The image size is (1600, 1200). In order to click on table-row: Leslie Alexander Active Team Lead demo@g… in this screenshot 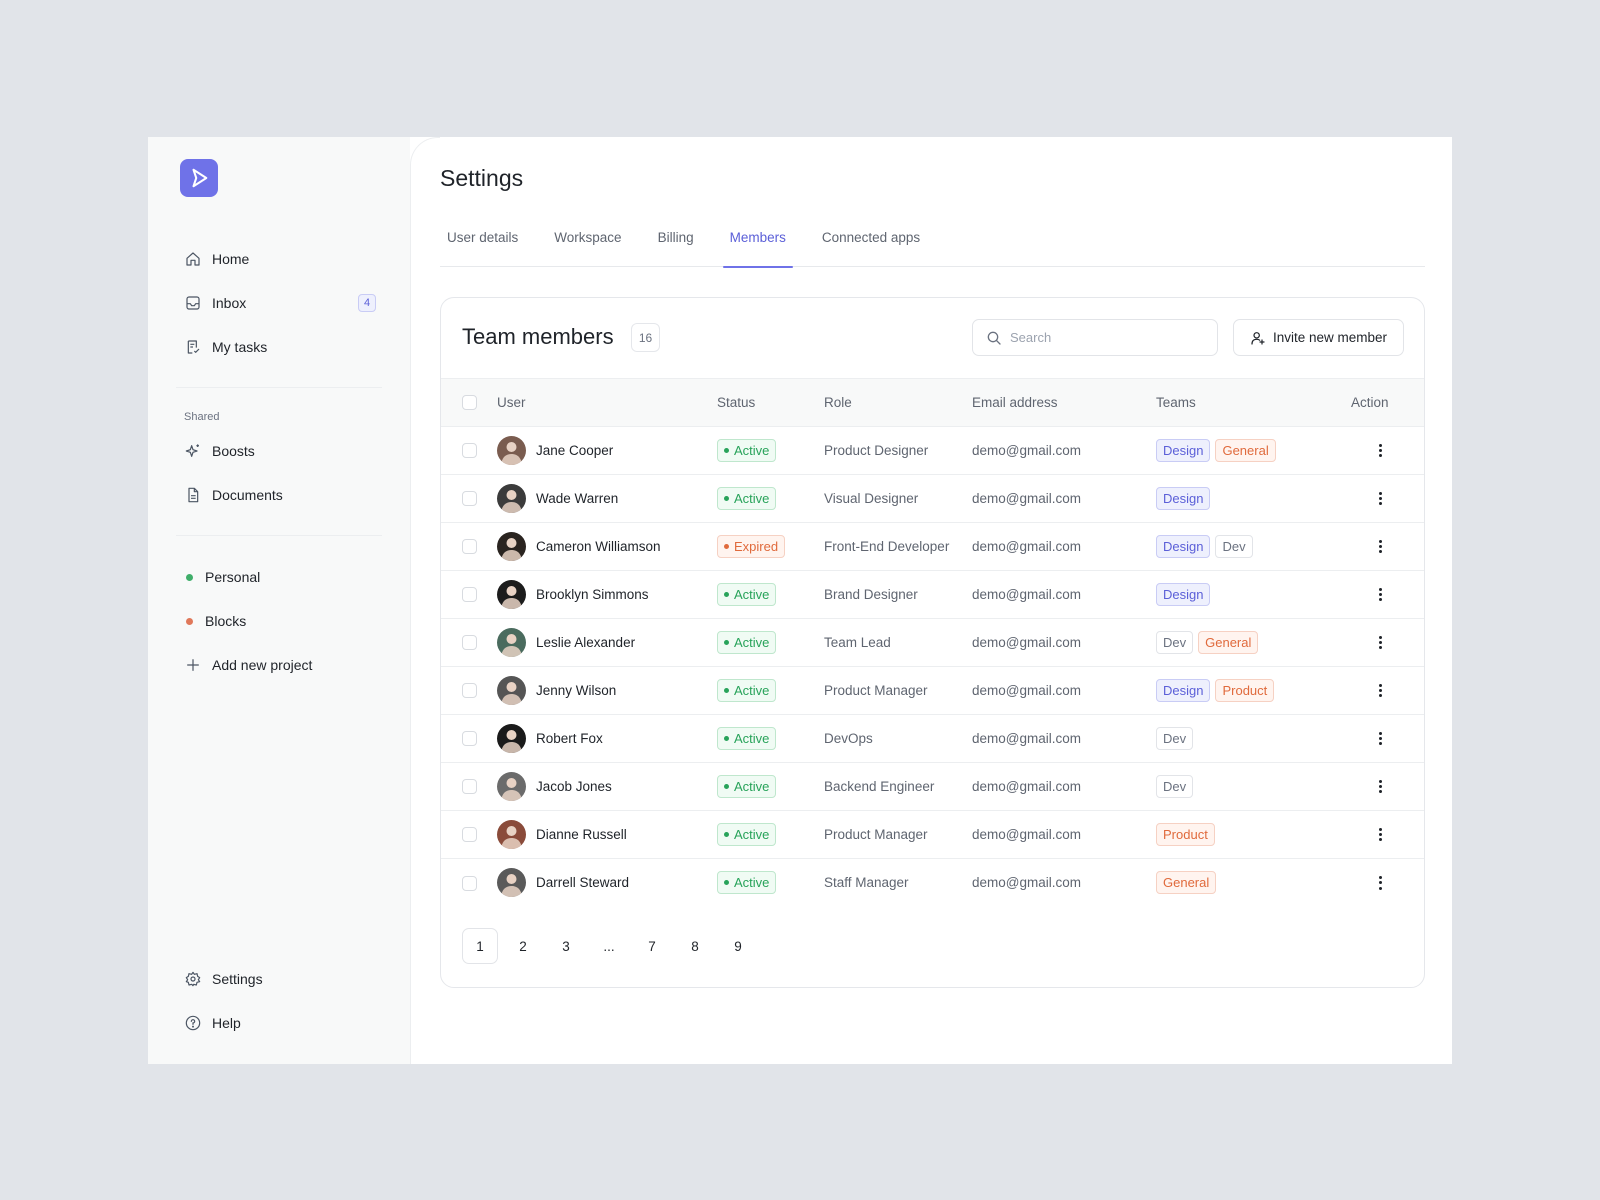, I will do `click(932, 643)`.